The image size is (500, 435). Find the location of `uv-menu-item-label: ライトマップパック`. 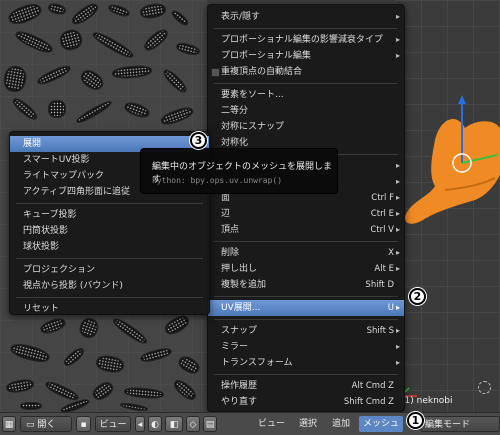

uv-menu-item-label: ライトマップパック is located at coordinates (64, 176).